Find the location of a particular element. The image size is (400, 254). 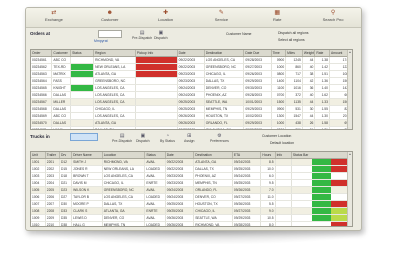

orders-cell: 34 is located at coordinates (309, 127).